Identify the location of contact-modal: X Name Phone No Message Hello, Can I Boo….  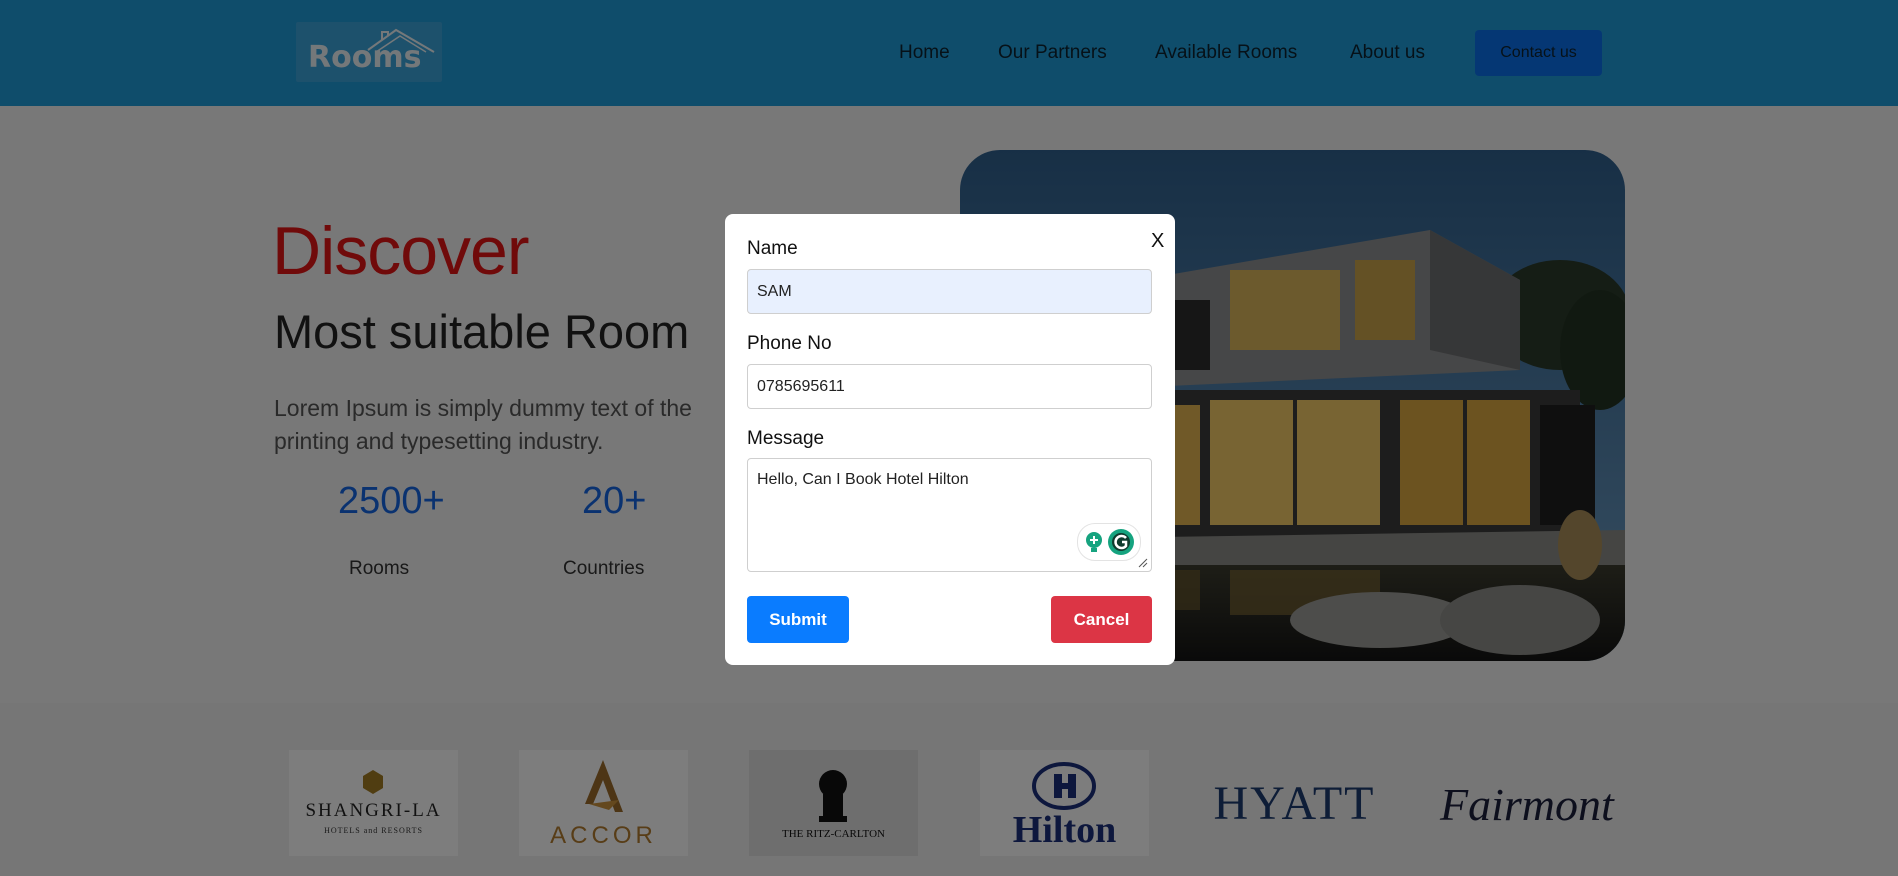
(950, 439).